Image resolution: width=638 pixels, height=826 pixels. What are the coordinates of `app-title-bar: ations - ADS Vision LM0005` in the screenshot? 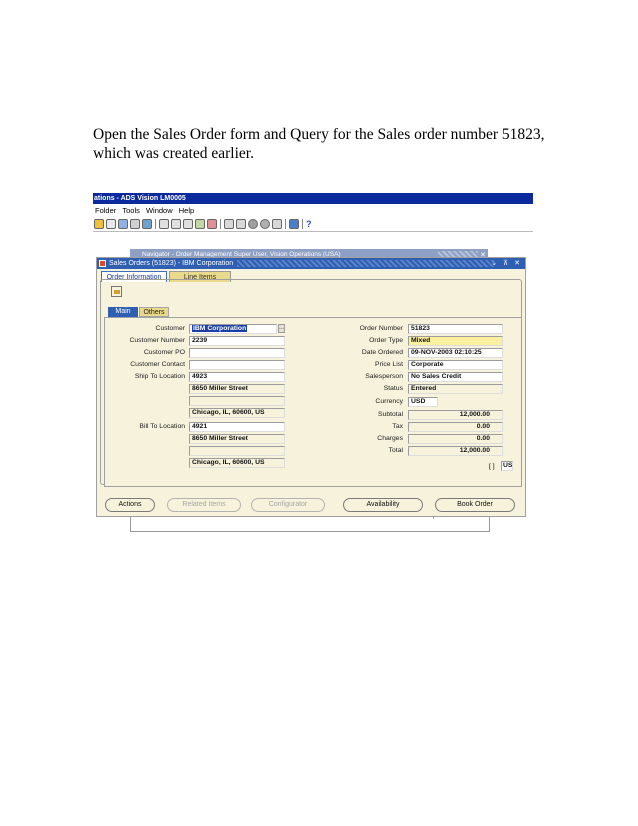 It's located at (313, 198).